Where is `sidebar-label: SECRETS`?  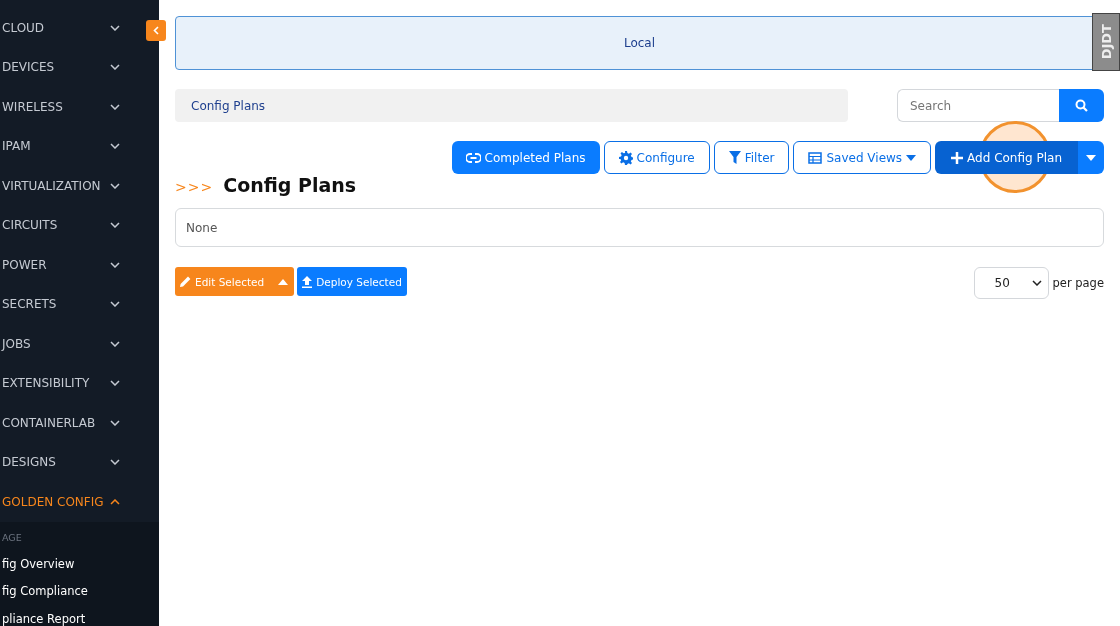
sidebar-label: SECRETS is located at coordinates (29, 304).